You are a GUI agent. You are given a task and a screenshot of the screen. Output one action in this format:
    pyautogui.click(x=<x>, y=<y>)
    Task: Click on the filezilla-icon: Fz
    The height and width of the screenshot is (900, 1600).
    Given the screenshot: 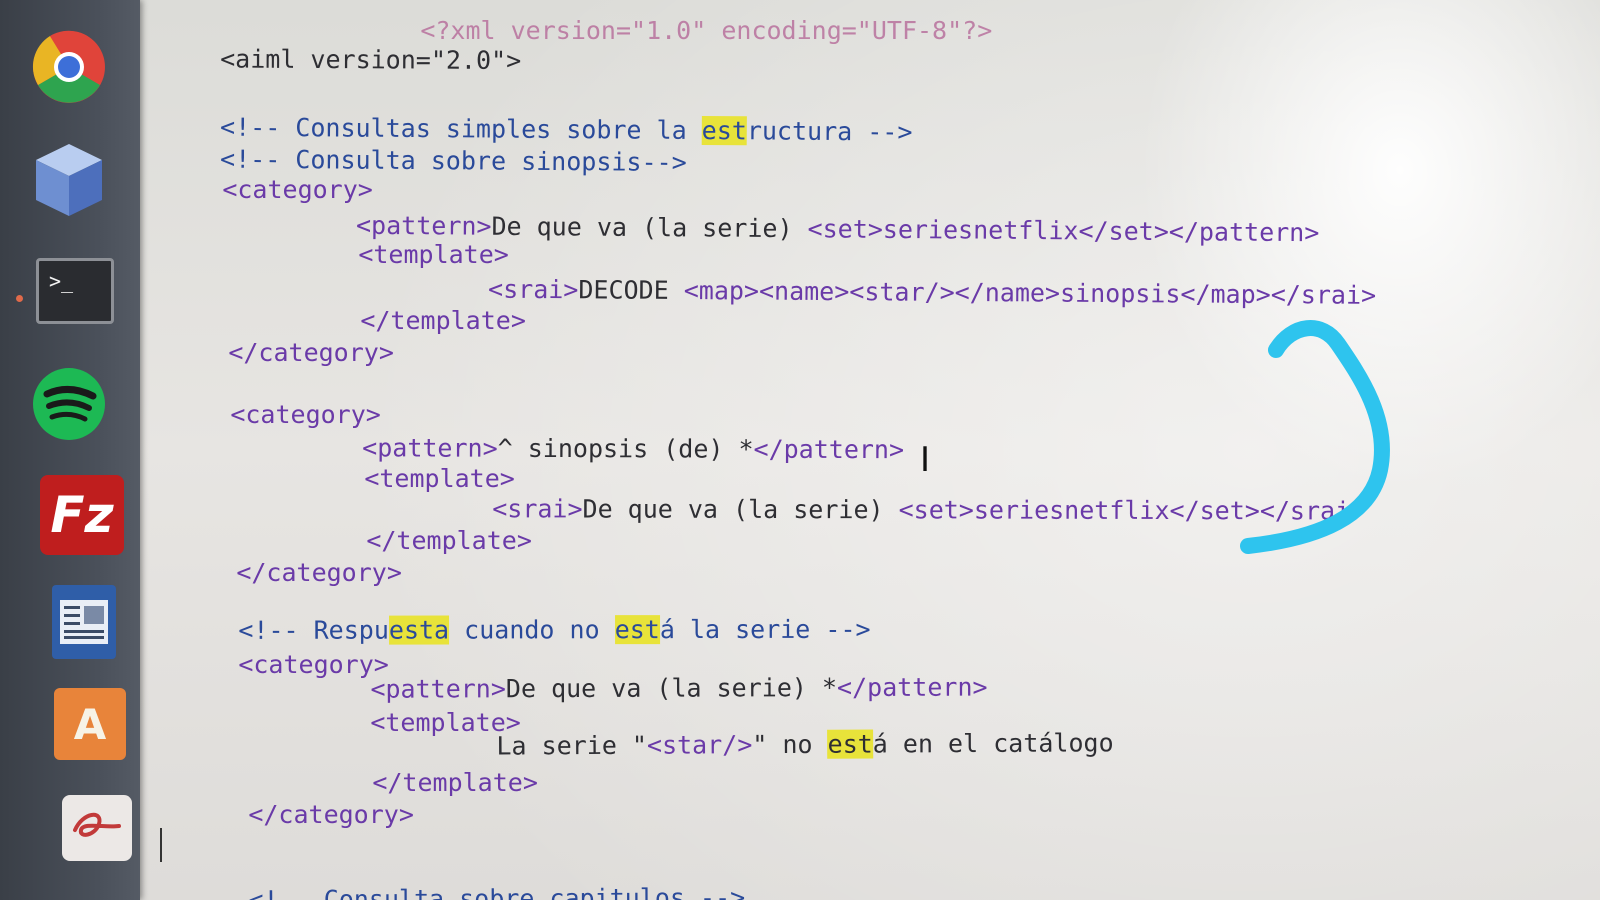 What is the action you would take?
    pyautogui.click(x=82, y=515)
    